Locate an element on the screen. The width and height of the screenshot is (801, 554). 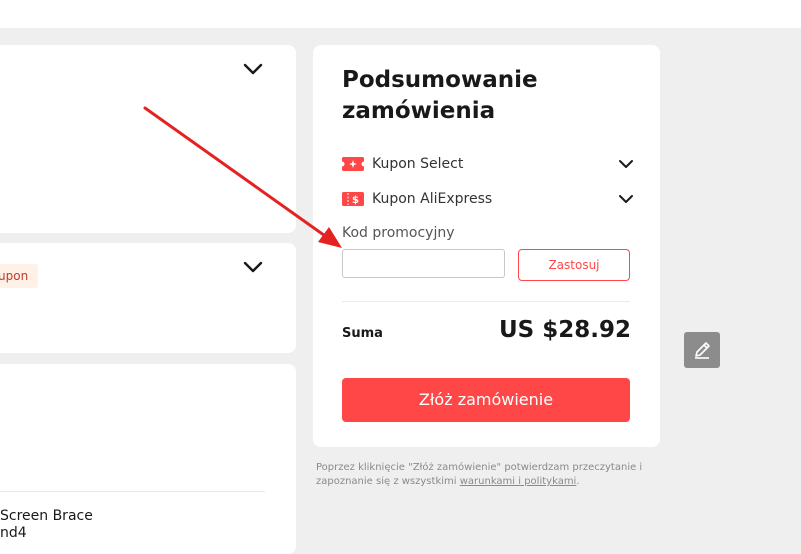
coupon-label: Kupon AliExpress is located at coordinates (432, 199).